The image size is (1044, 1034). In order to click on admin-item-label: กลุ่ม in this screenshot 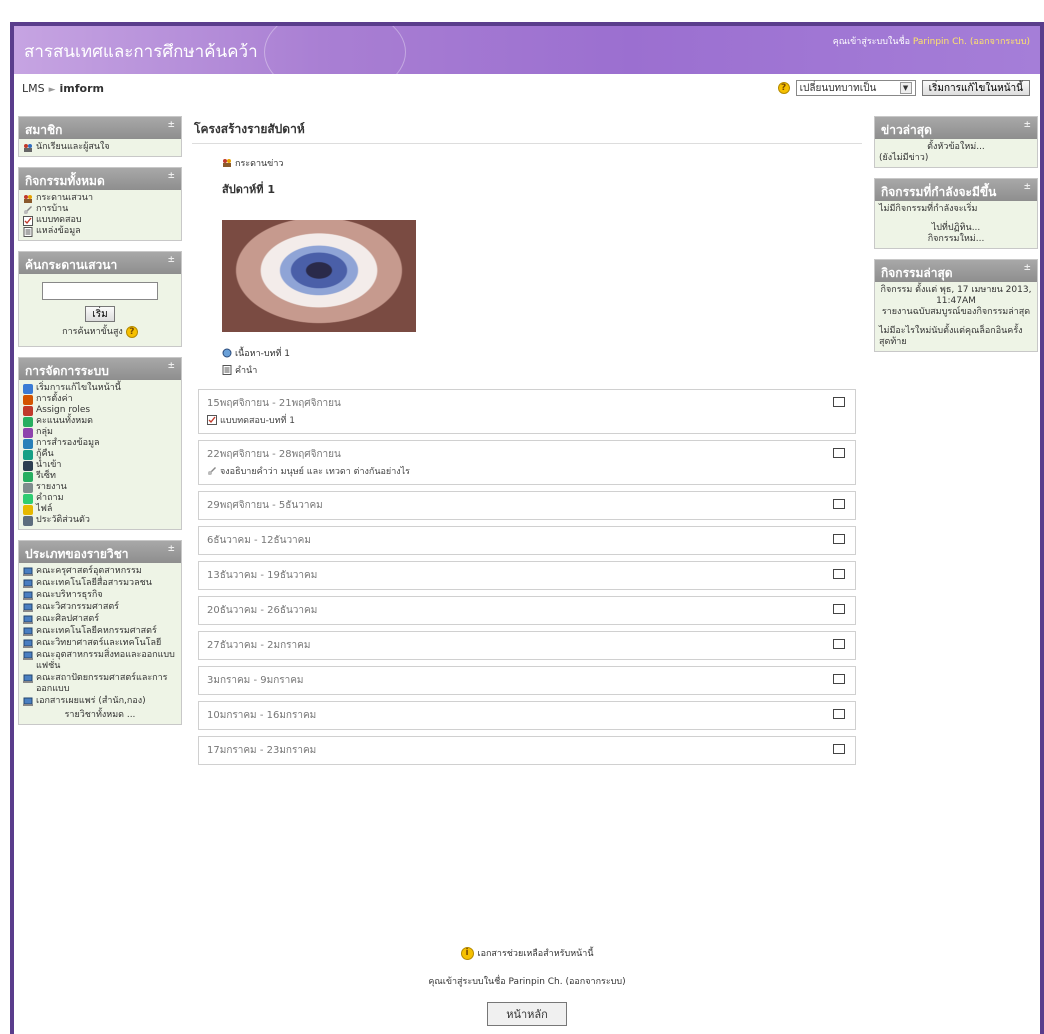, I will do `click(44, 432)`.